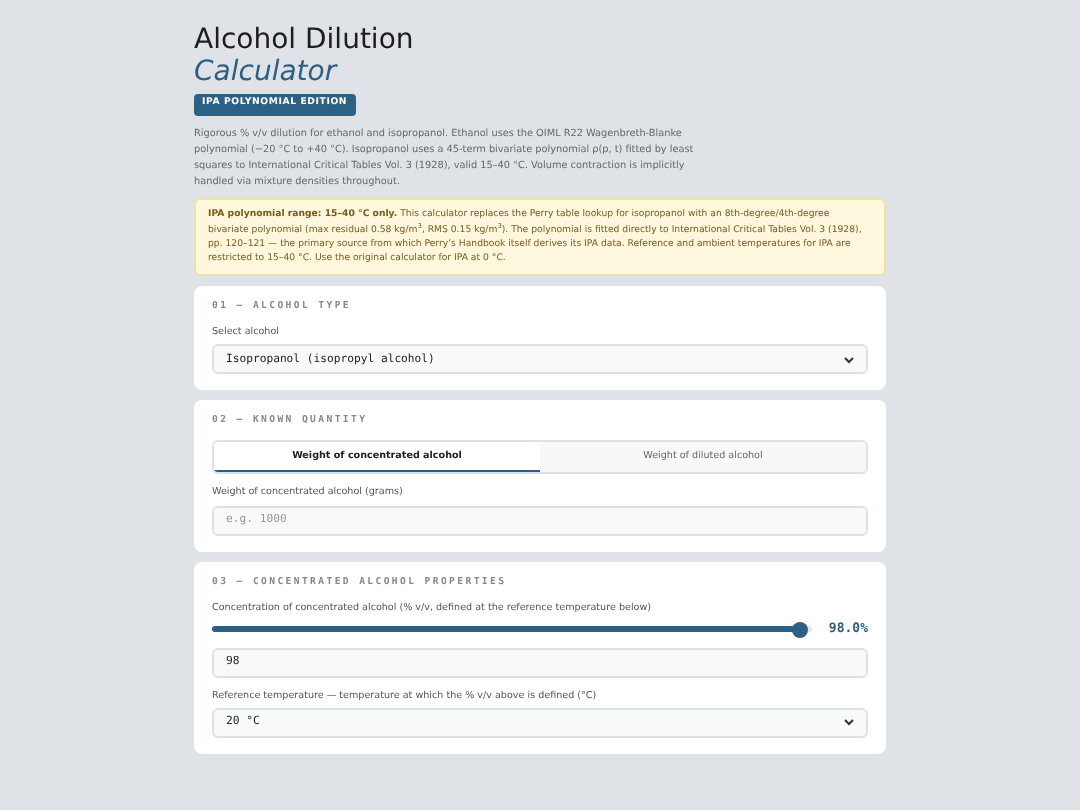 This screenshot has width=1080, height=810. What do you see at coordinates (267, 72) in the screenshot?
I see `page-subtitle: Calculator` at bounding box center [267, 72].